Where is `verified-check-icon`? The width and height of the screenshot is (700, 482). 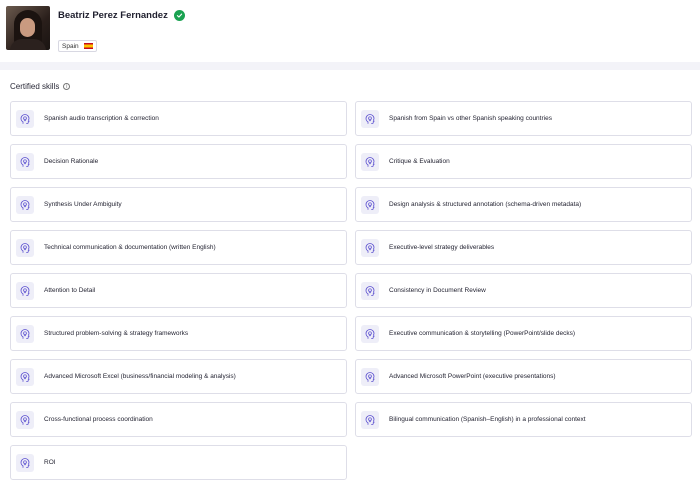
verified-check-icon is located at coordinates (179, 15).